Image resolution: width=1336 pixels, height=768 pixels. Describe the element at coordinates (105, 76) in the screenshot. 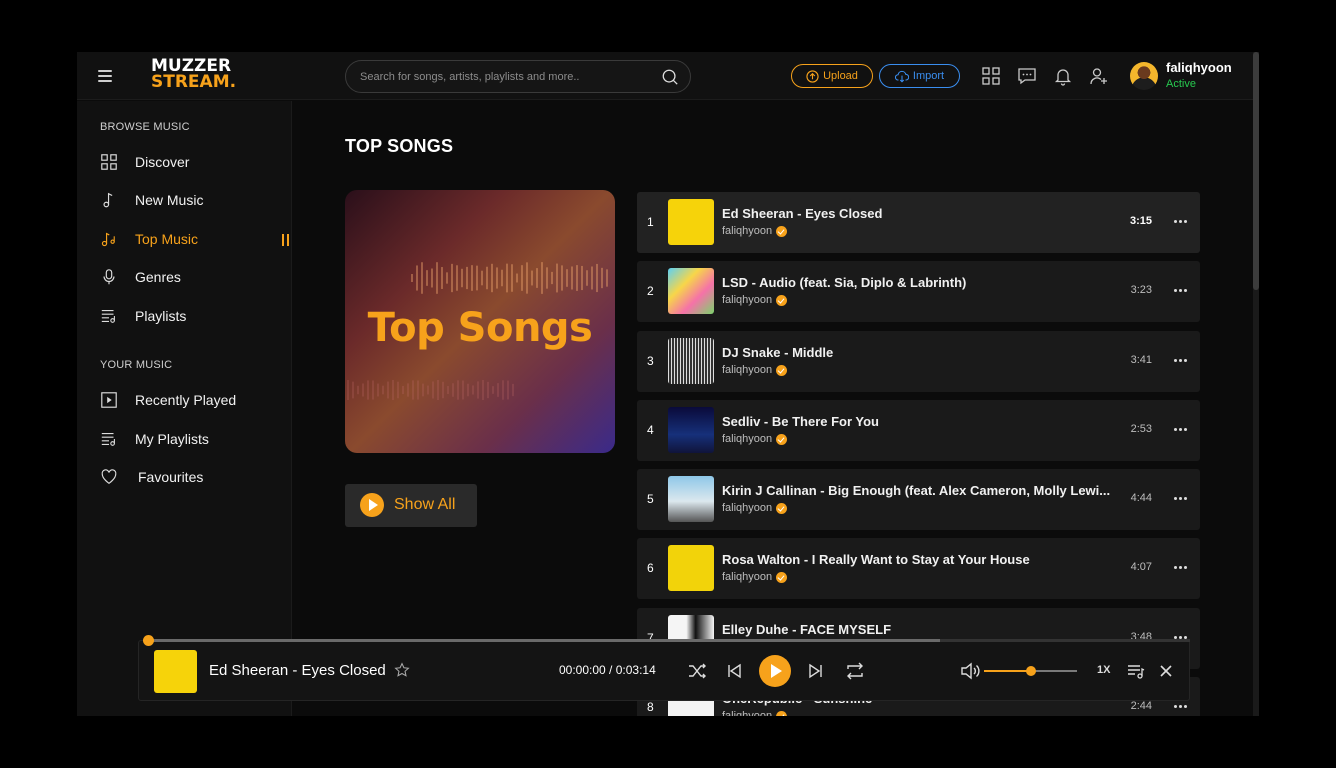

I see `menu-icon` at that location.